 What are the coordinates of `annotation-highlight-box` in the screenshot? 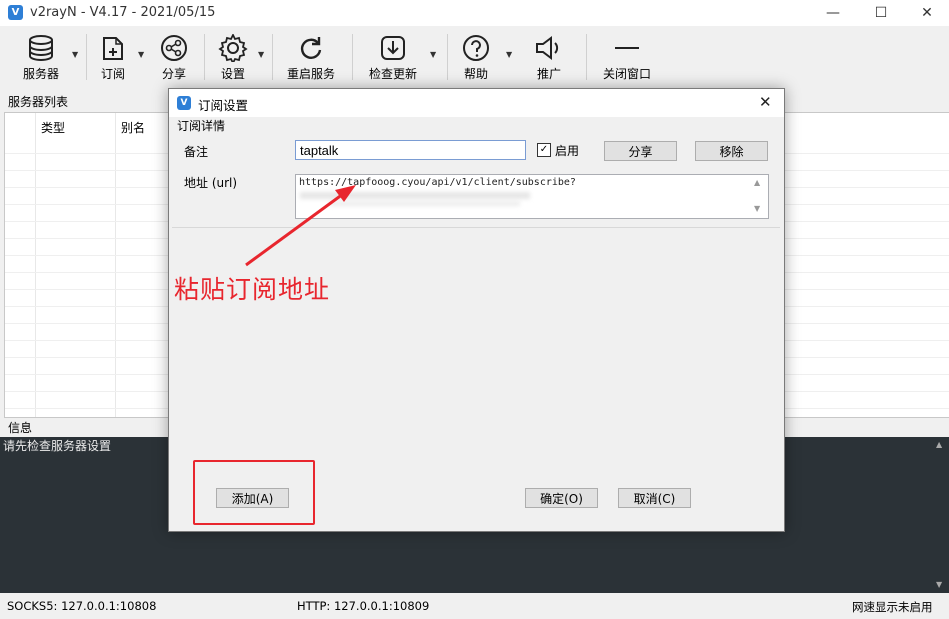 It's located at (254, 492).